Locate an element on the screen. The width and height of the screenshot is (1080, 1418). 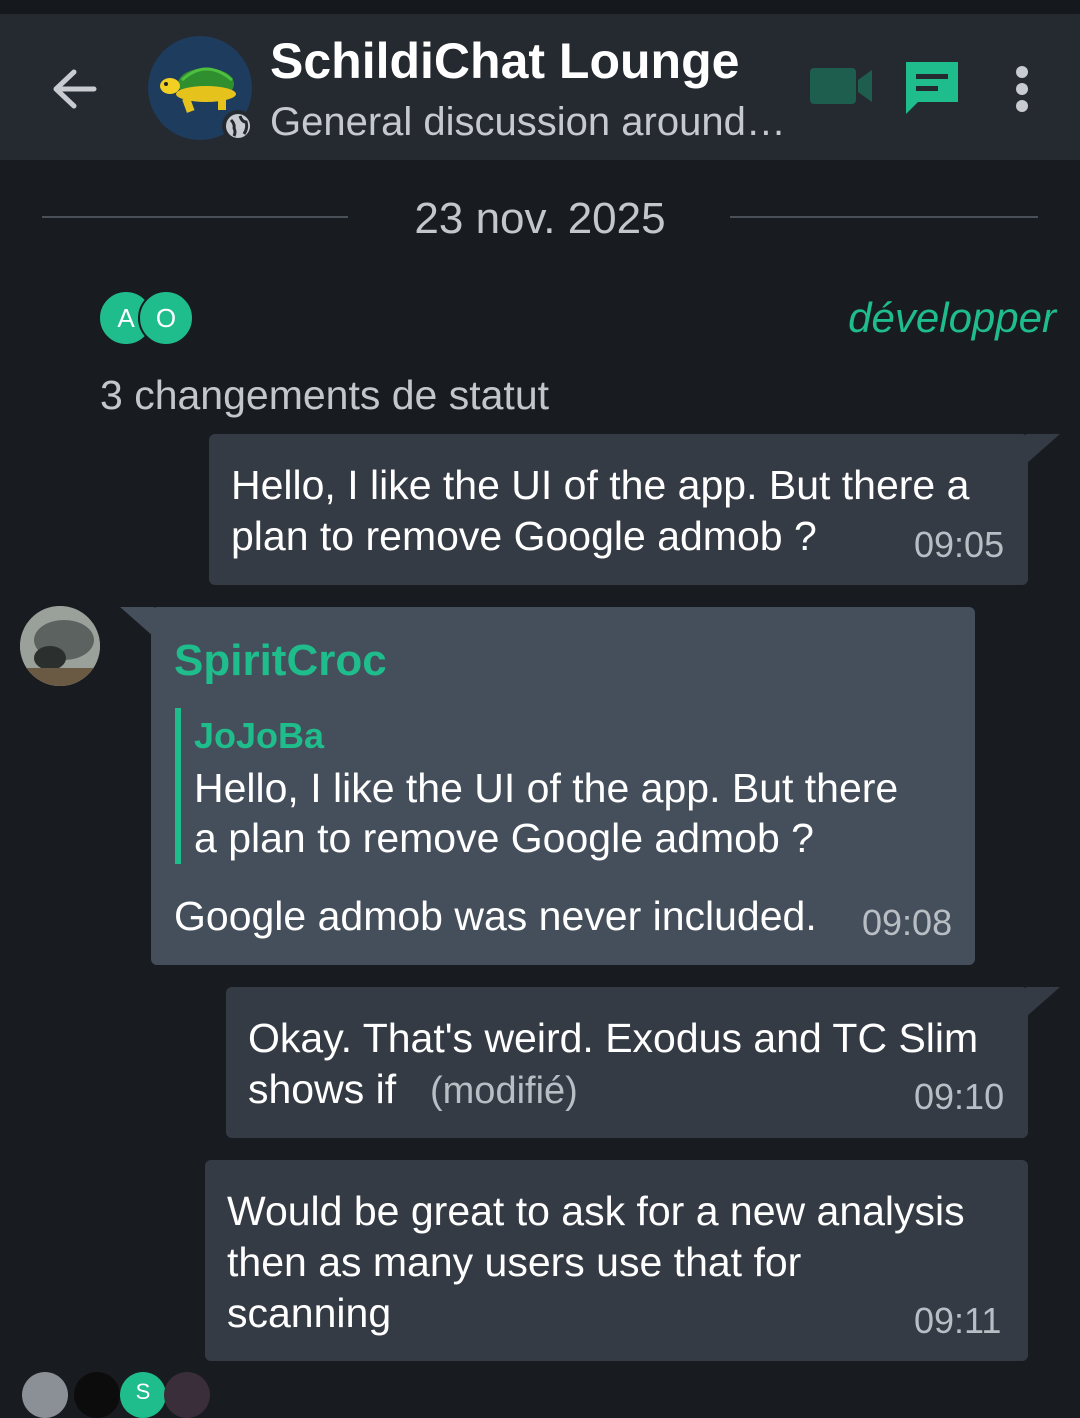
message-text-line: plan to remove Google admob ? is located at coordinates (524, 536).